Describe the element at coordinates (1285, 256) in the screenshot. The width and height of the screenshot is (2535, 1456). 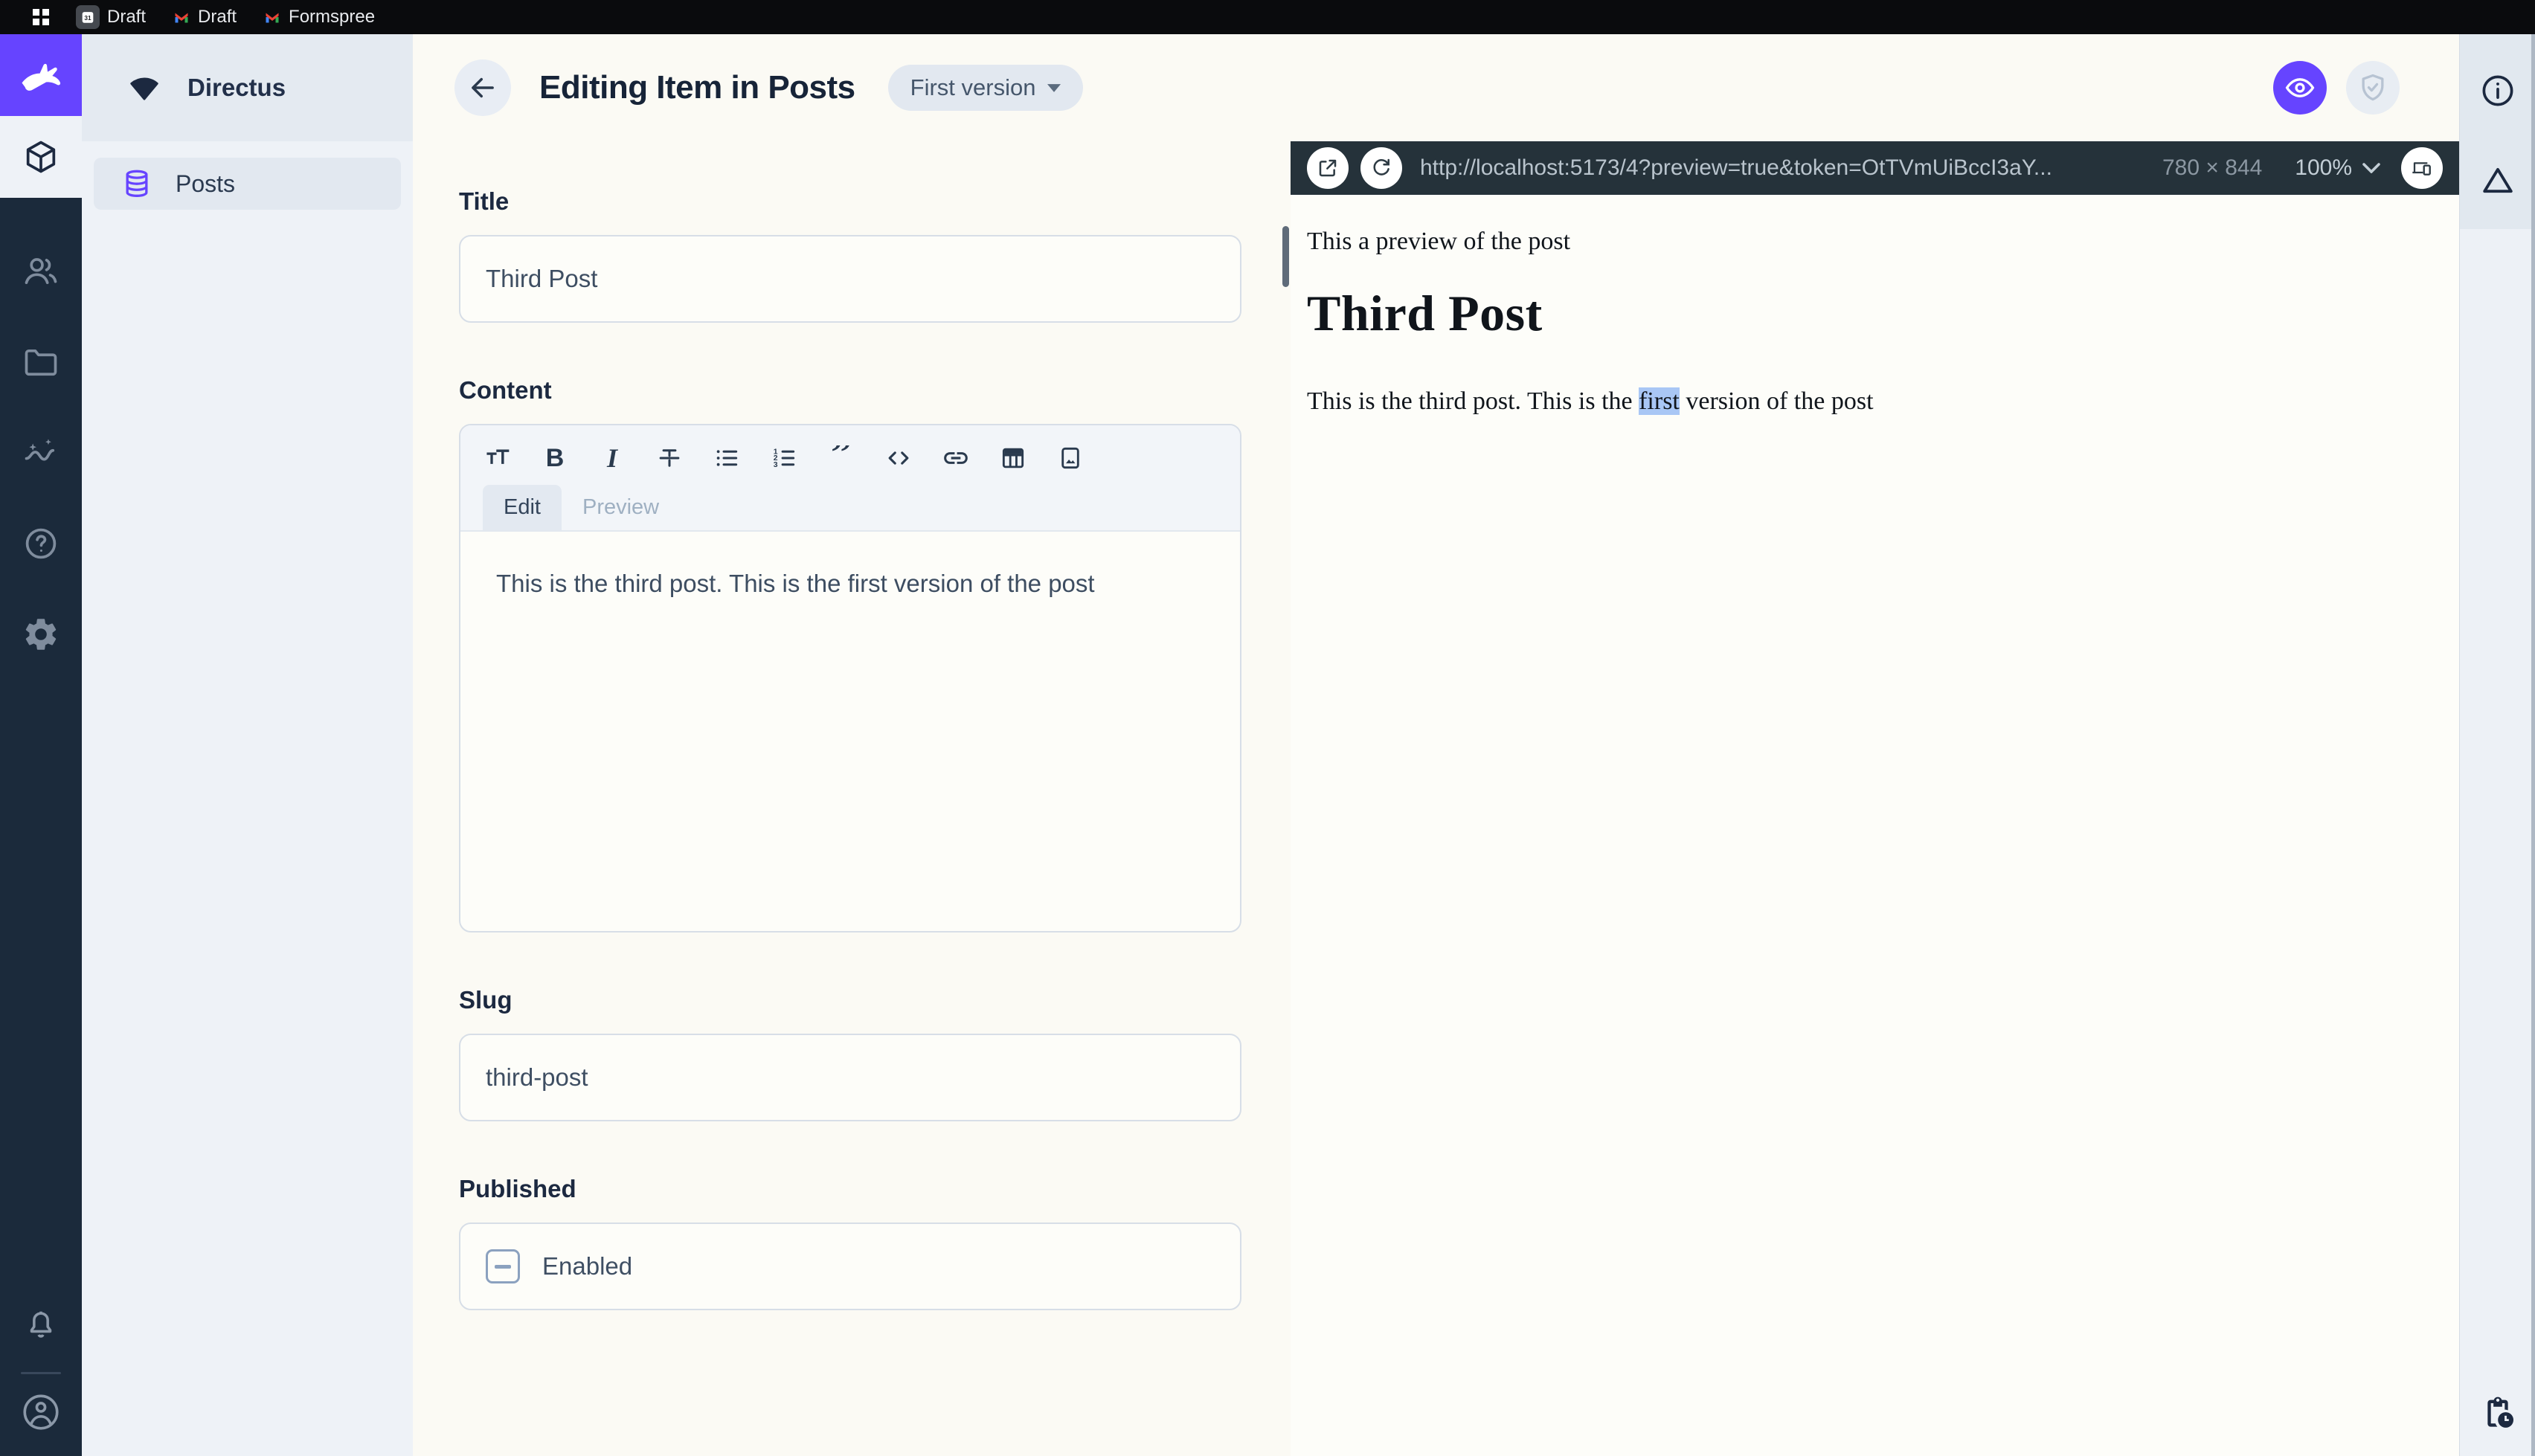
I see `form-scrollbar` at that location.